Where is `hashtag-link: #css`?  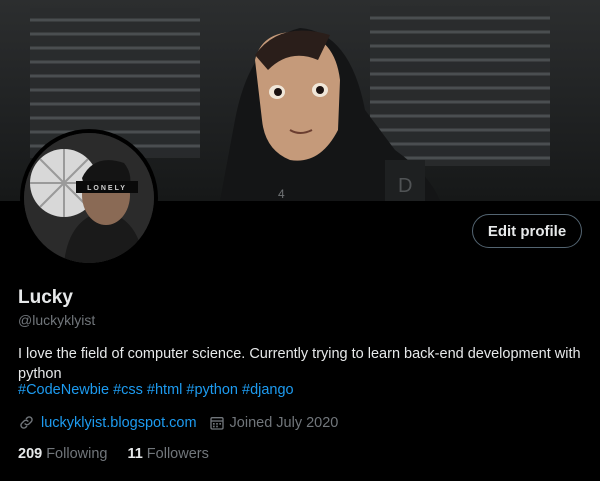
hashtag-link: #css is located at coordinates (128, 390).